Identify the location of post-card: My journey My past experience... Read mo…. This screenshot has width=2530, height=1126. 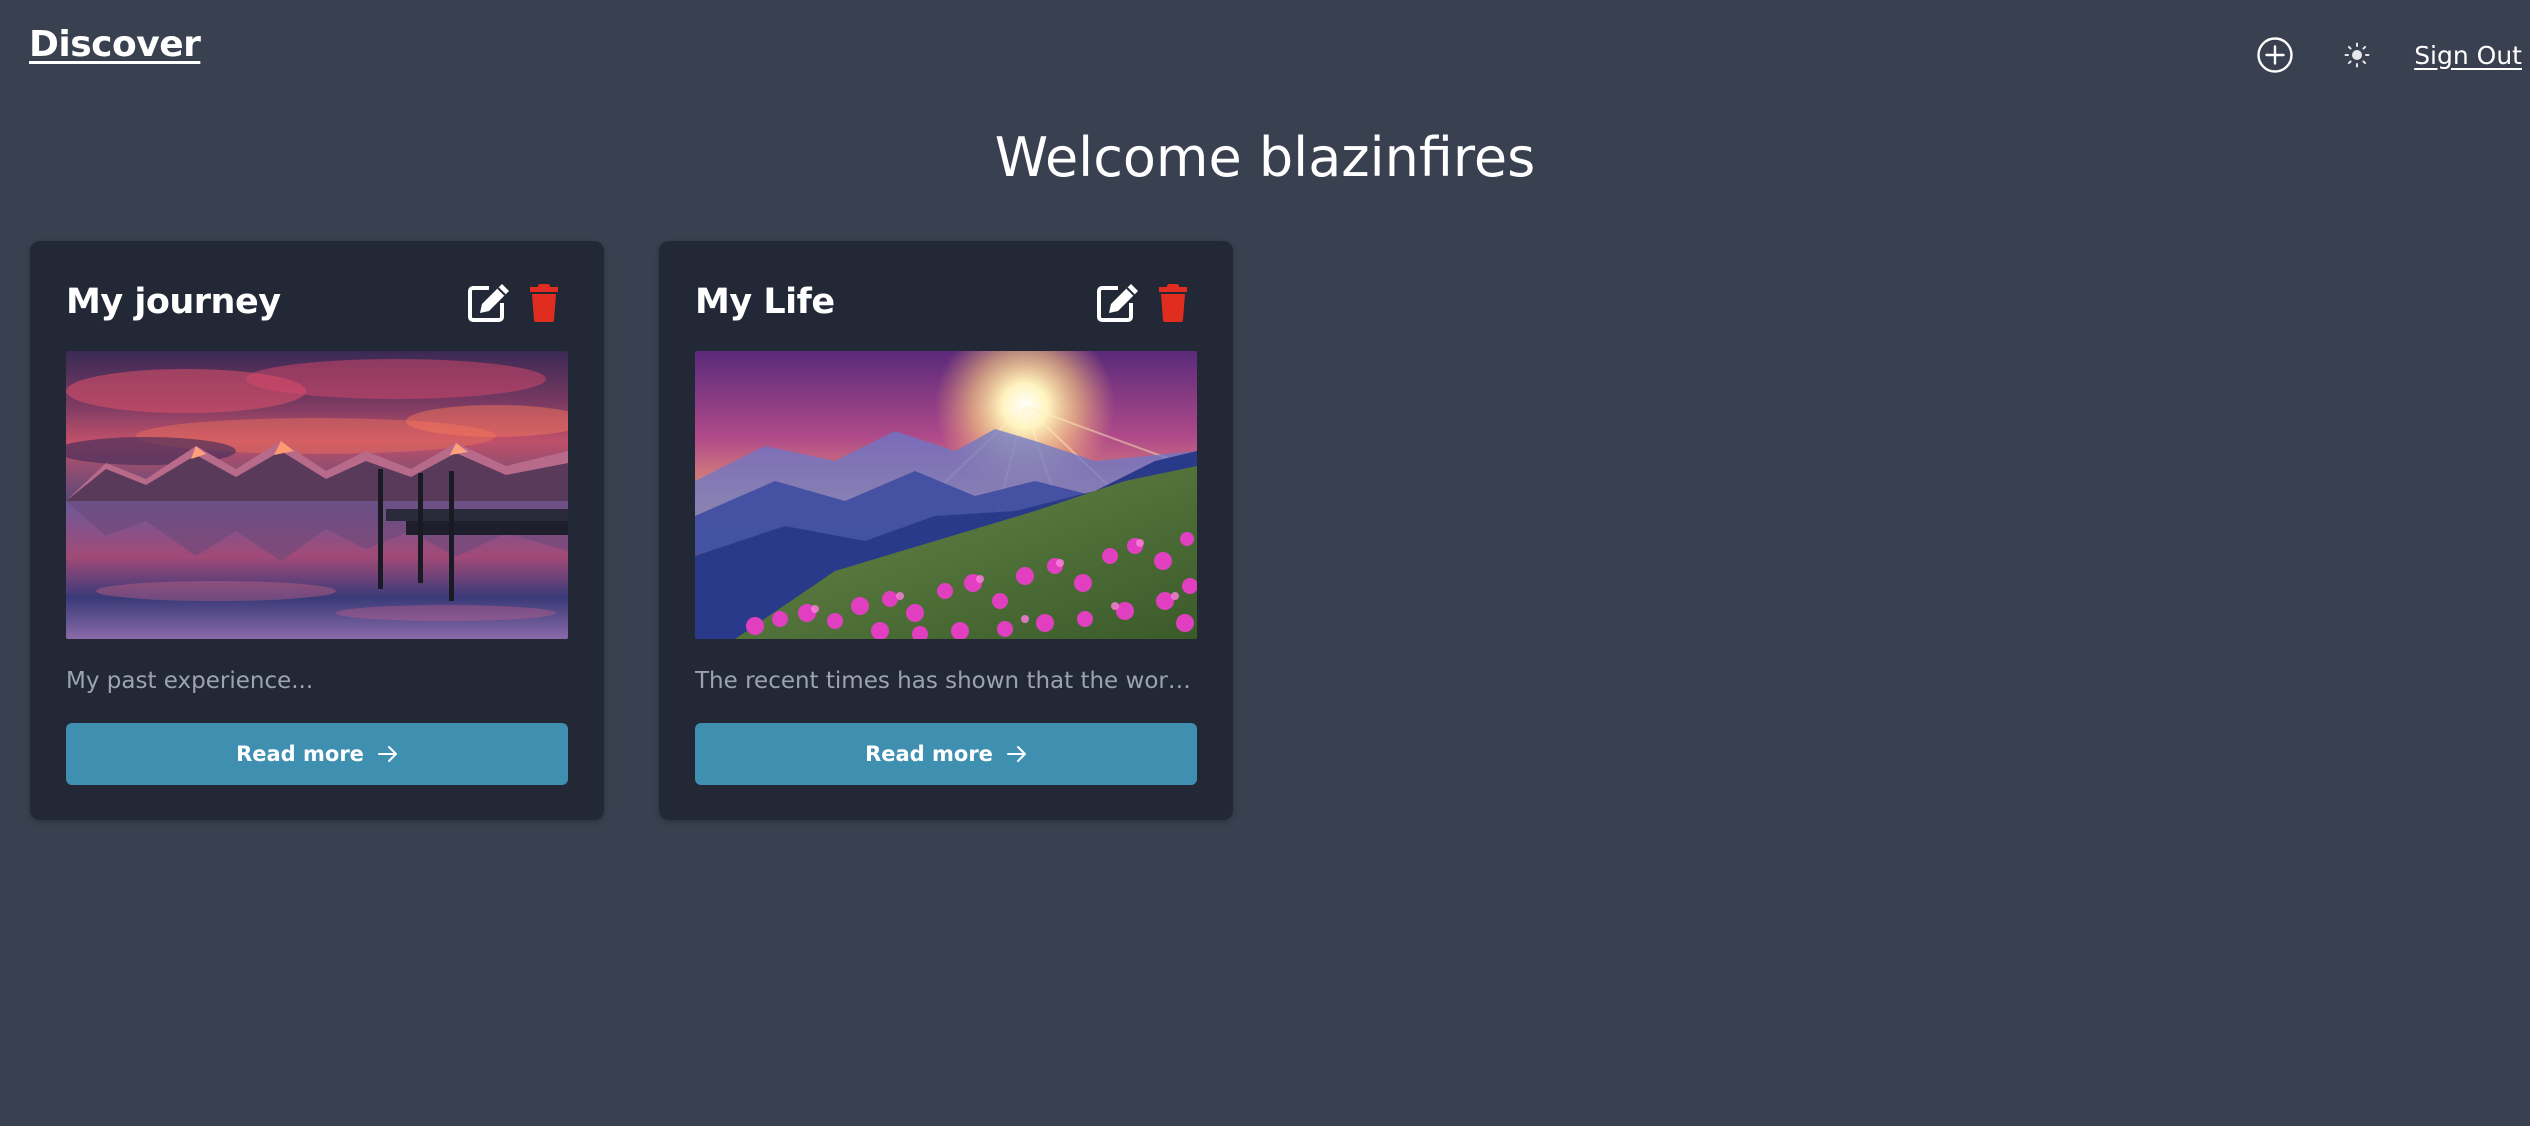
(317, 530).